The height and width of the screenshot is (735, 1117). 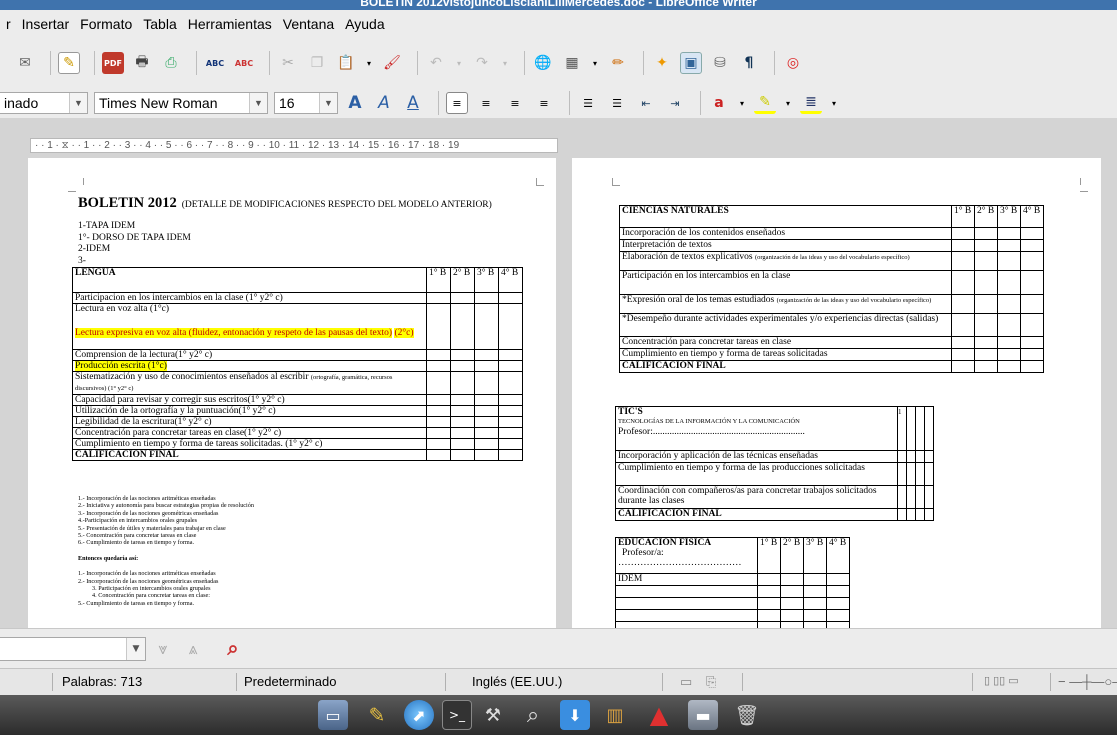 I want to click on list-item: 1°- DORSO DE TAPA IDEM, so click(x=134, y=237).